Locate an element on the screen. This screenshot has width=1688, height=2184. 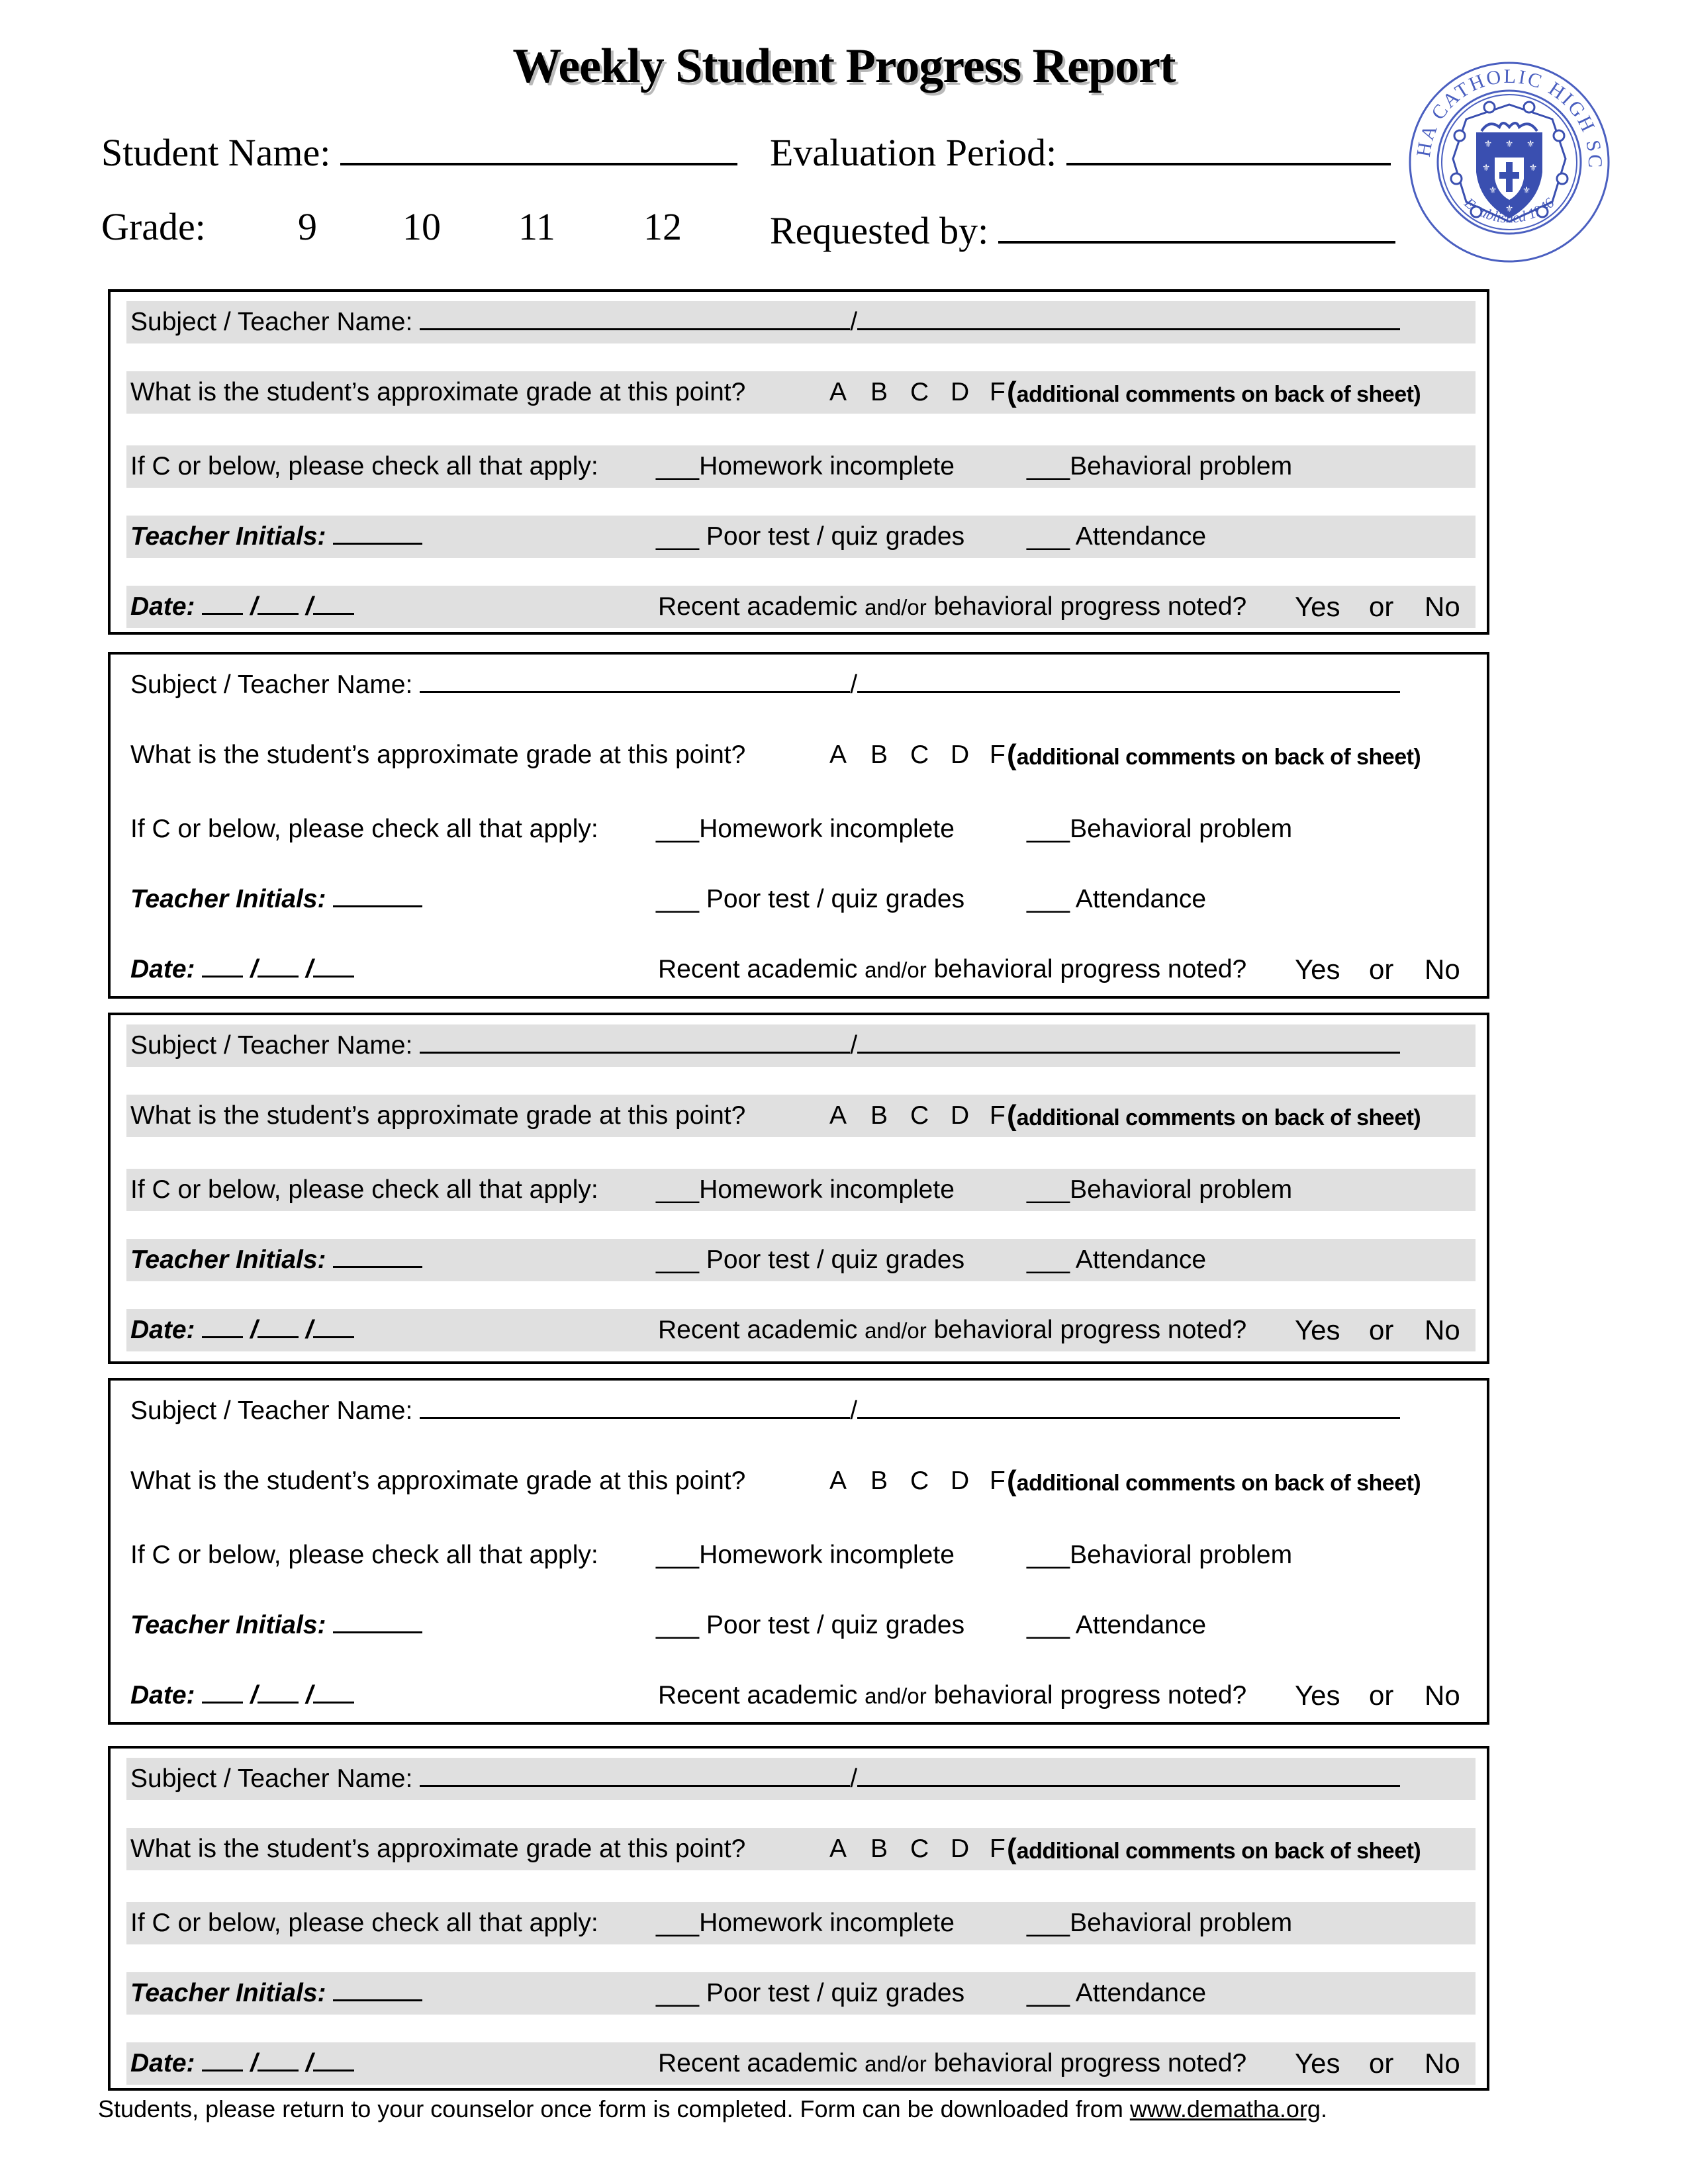
grade-option-12: 12 is located at coordinates (662, 227).